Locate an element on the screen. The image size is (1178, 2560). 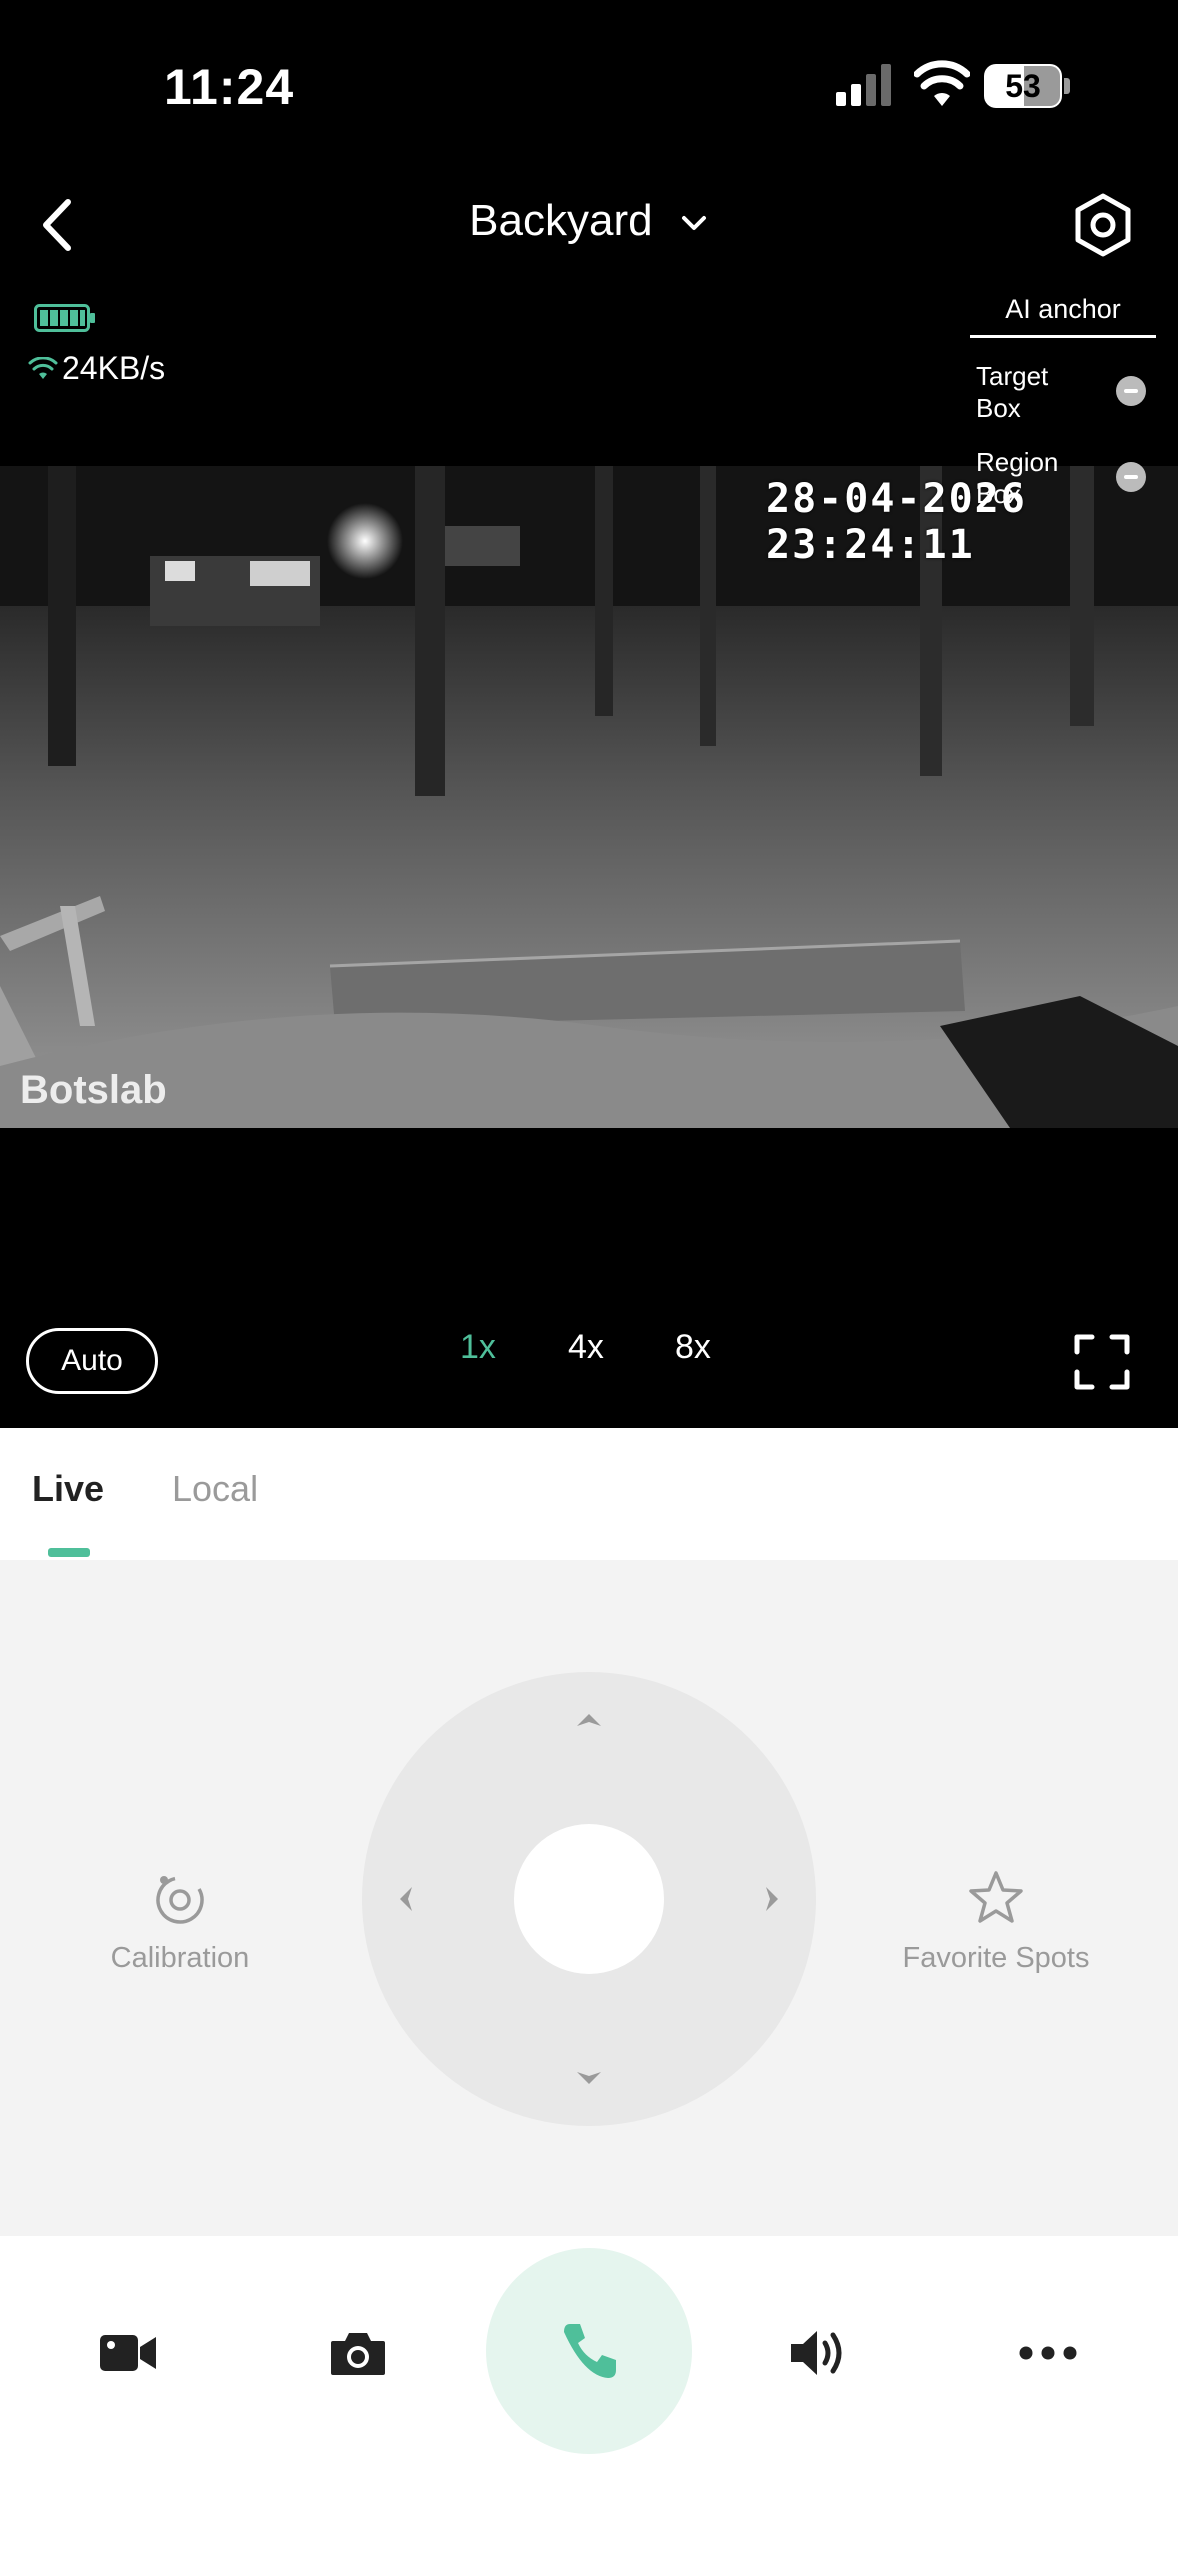
chevron-down-icon is located at coordinates (693, 223).